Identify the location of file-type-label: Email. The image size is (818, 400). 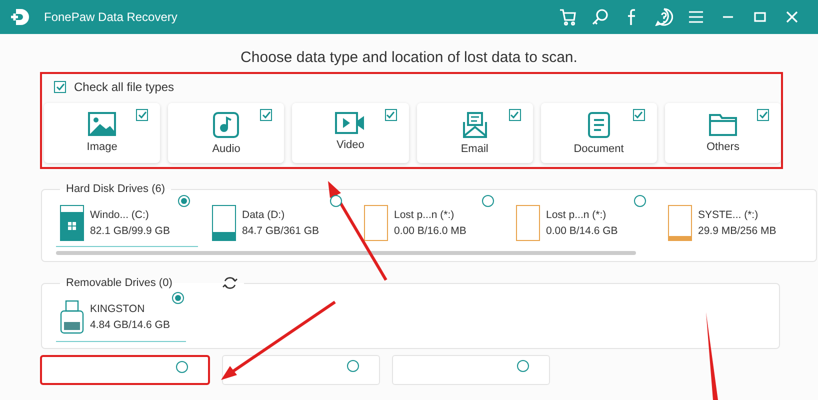
(474, 149).